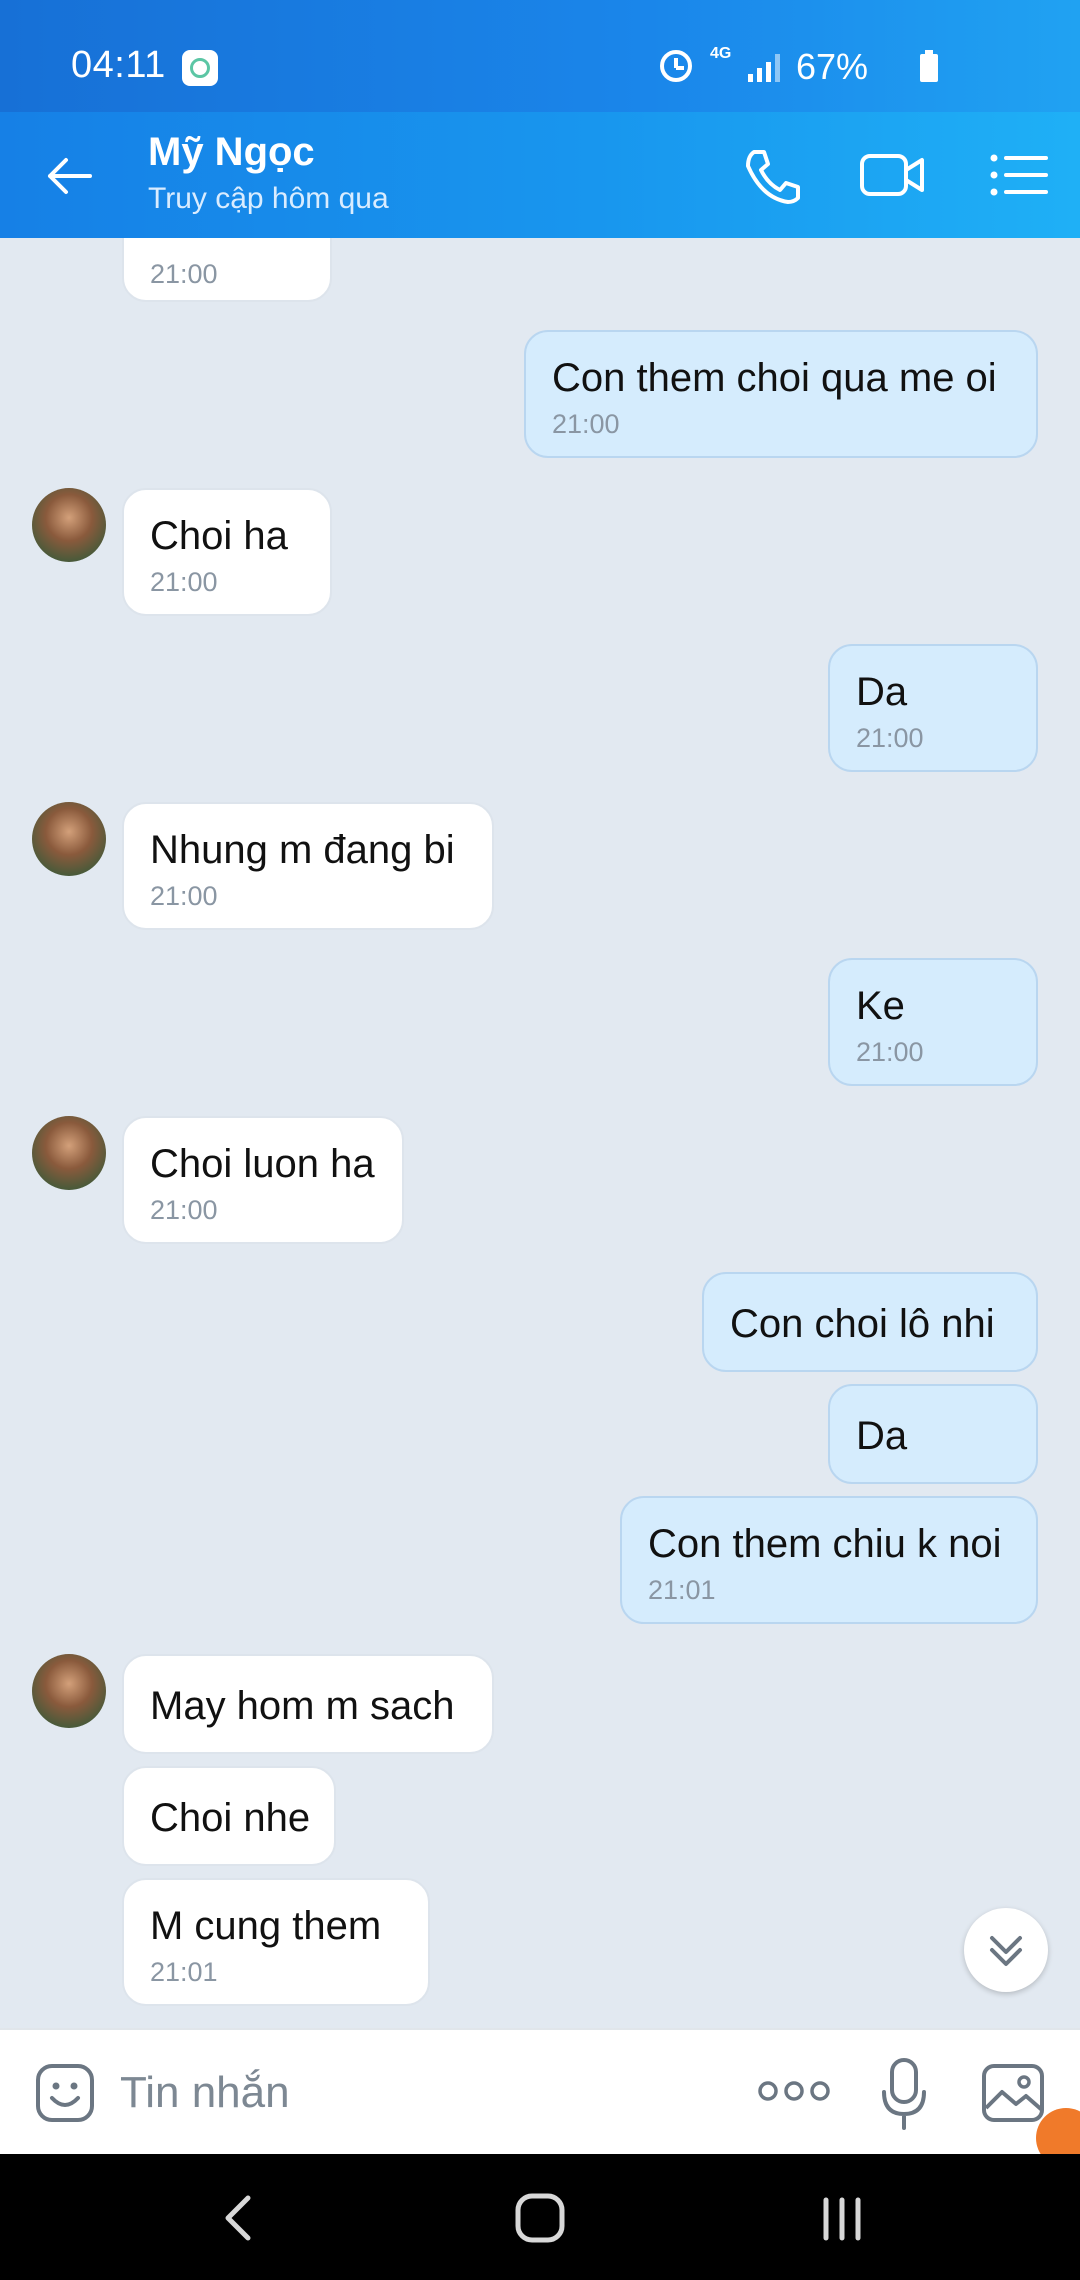 Image resolution: width=1080 pixels, height=2280 pixels. What do you see at coordinates (880, 1006) in the screenshot?
I see `message-text: Ke` at bounding box center [880, 1006].